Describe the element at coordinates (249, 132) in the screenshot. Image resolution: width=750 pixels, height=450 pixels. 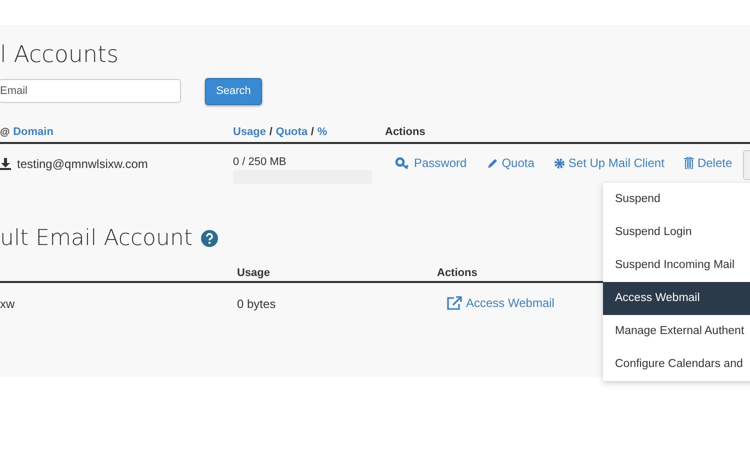
I see `usage-sort-link: Usage` at that location.